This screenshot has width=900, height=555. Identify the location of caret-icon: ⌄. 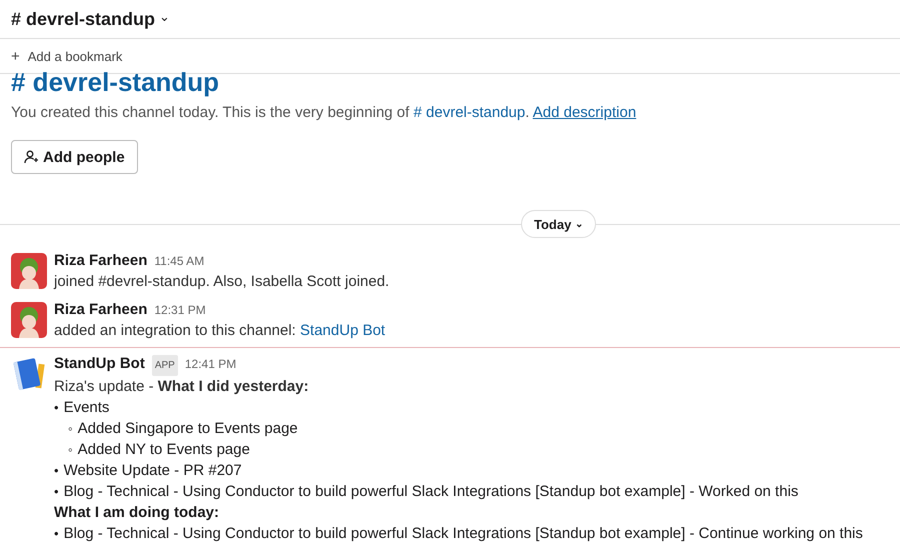
(164, 16).